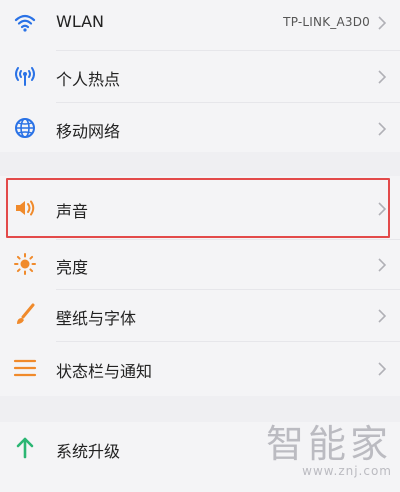  I want to click on settings-item-label: 声音, so click(72, 211).